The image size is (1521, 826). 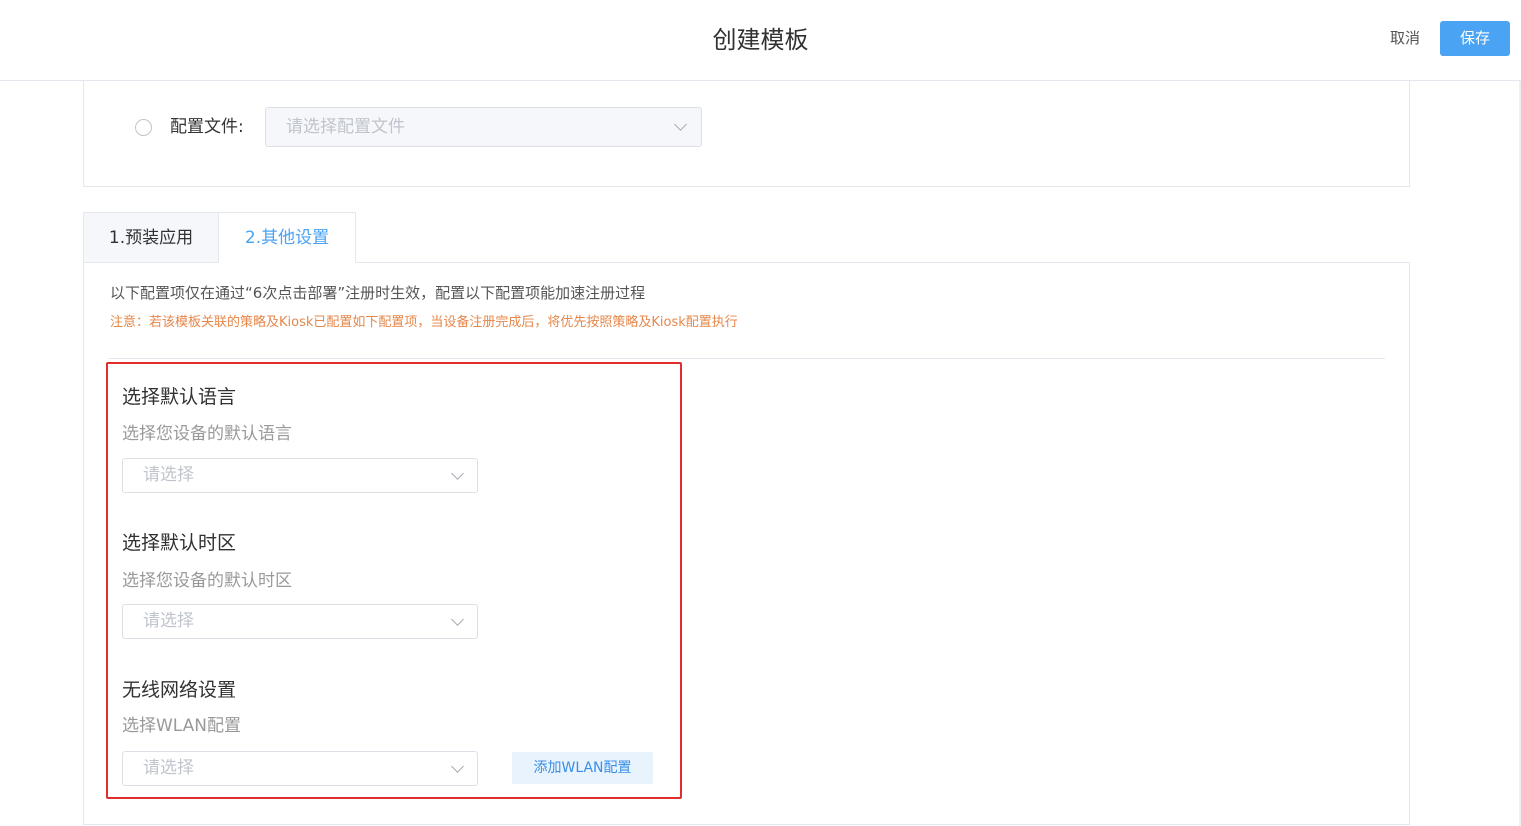 What do you see at coordinates (582, 768) in the screenshot?
I see `add-wlan-button: 添加WLAN配置` at bounding box center [582, 768].